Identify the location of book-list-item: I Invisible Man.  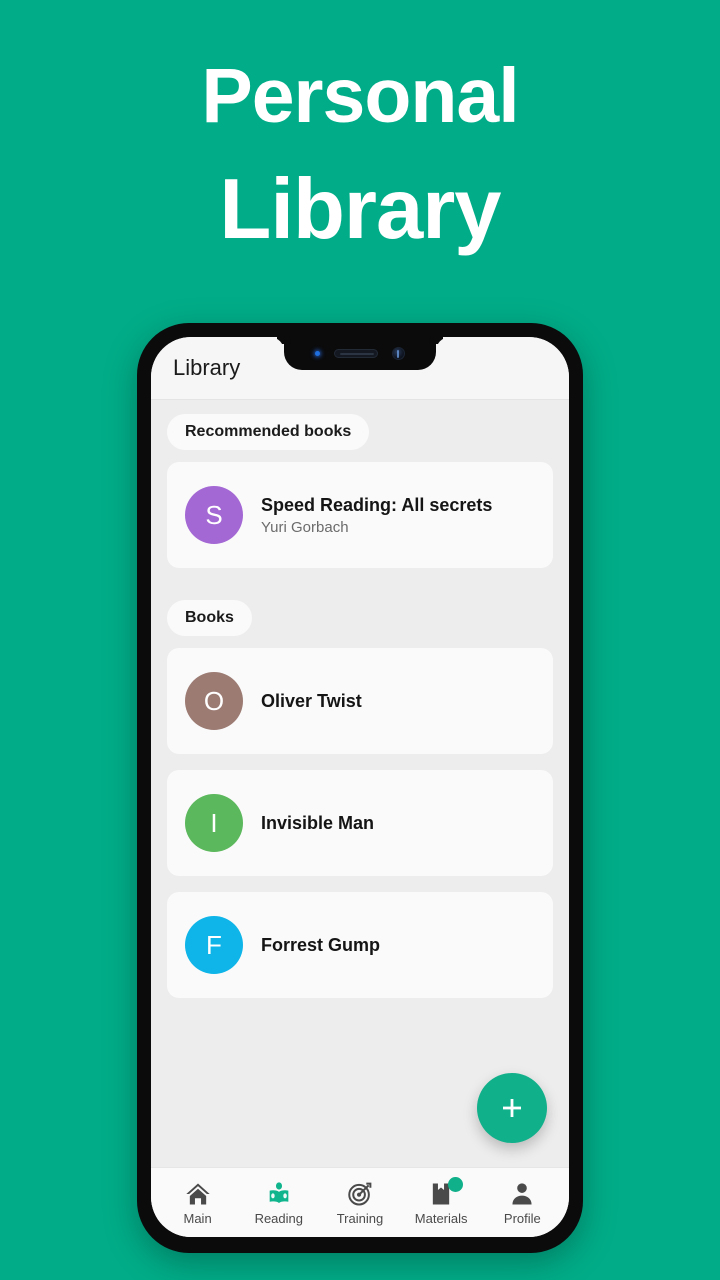
(360, 823).